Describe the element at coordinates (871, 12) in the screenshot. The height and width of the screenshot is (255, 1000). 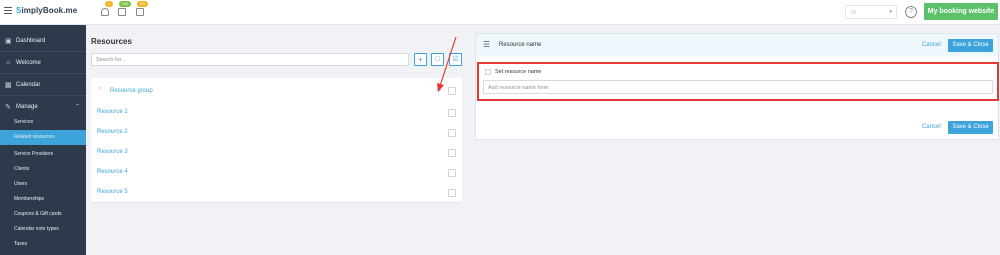
I see `user-dropdown: ☺ ▾` at that location.